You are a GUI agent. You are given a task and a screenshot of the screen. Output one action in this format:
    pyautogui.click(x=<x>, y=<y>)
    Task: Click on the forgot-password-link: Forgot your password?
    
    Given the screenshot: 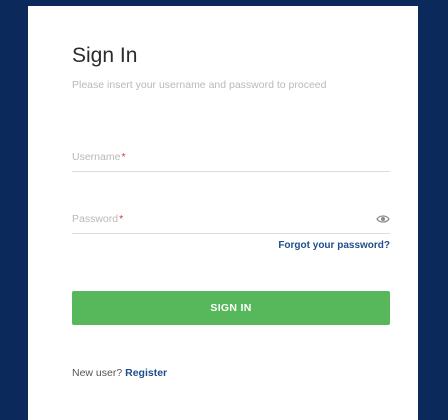 What is the action you would take?
    pyautogui.click(x=334, y=245)
    